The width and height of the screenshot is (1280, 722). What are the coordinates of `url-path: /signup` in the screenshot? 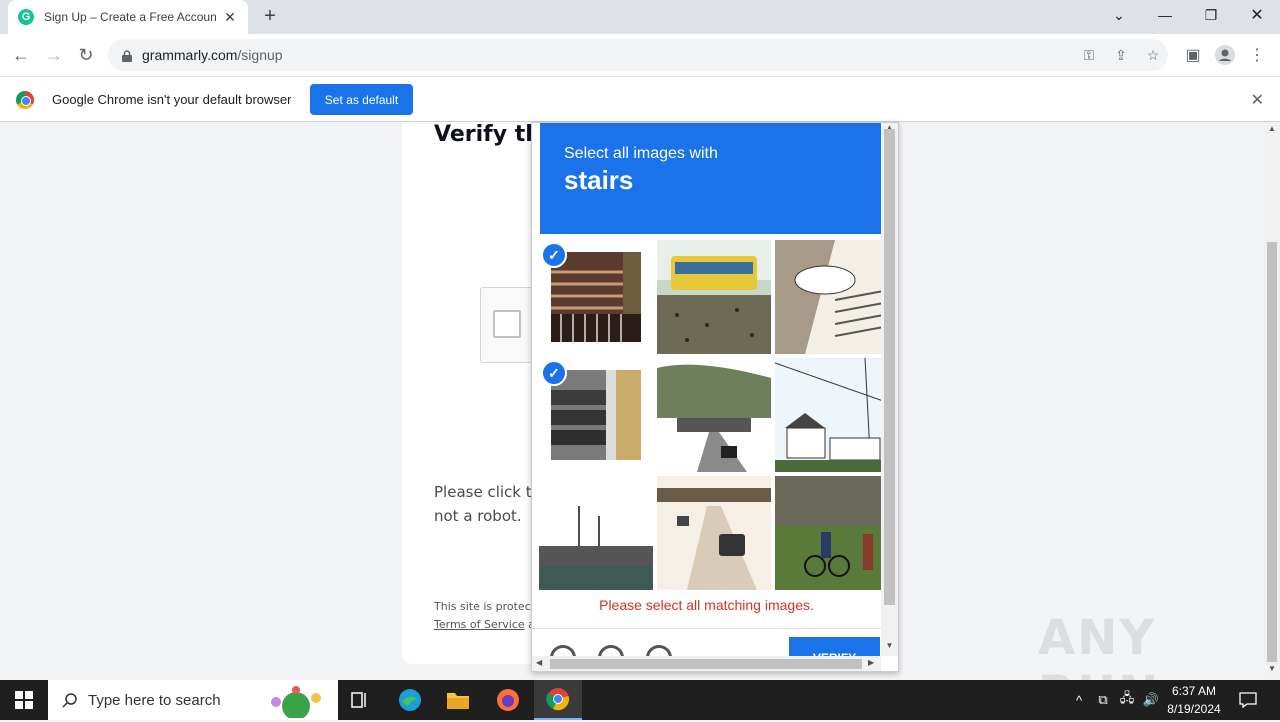 It's located at (260, 55).